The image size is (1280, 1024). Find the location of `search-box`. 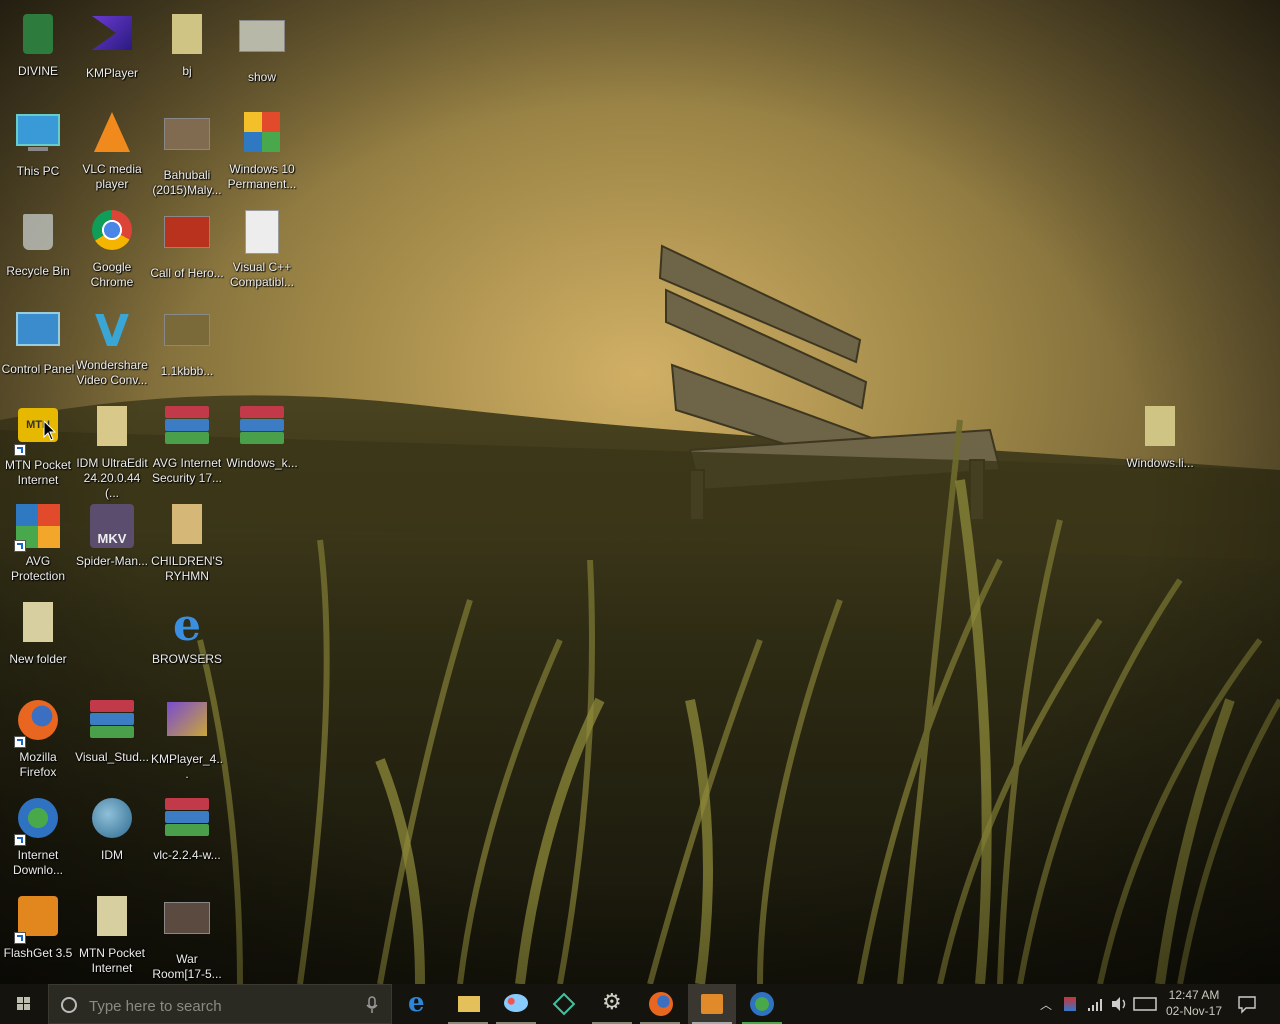

search-box is located at coordinates (220, 1004).